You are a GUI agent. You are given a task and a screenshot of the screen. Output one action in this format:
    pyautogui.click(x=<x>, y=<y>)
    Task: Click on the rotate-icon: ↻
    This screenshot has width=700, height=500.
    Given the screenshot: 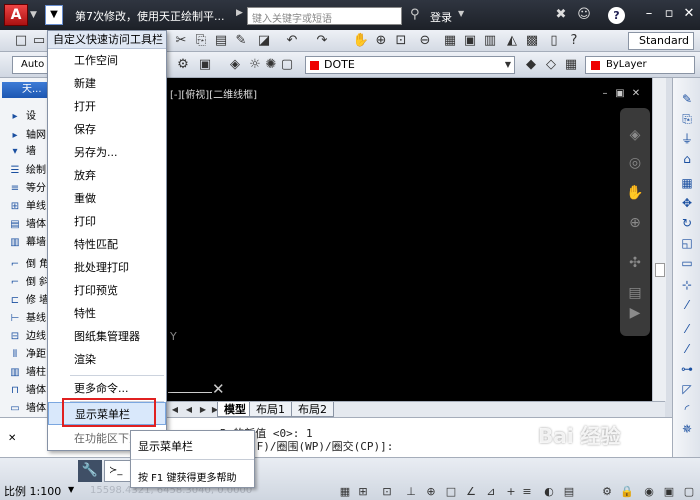 What is the action you would take?
    pyautogui.click(x=687, y=223)
    